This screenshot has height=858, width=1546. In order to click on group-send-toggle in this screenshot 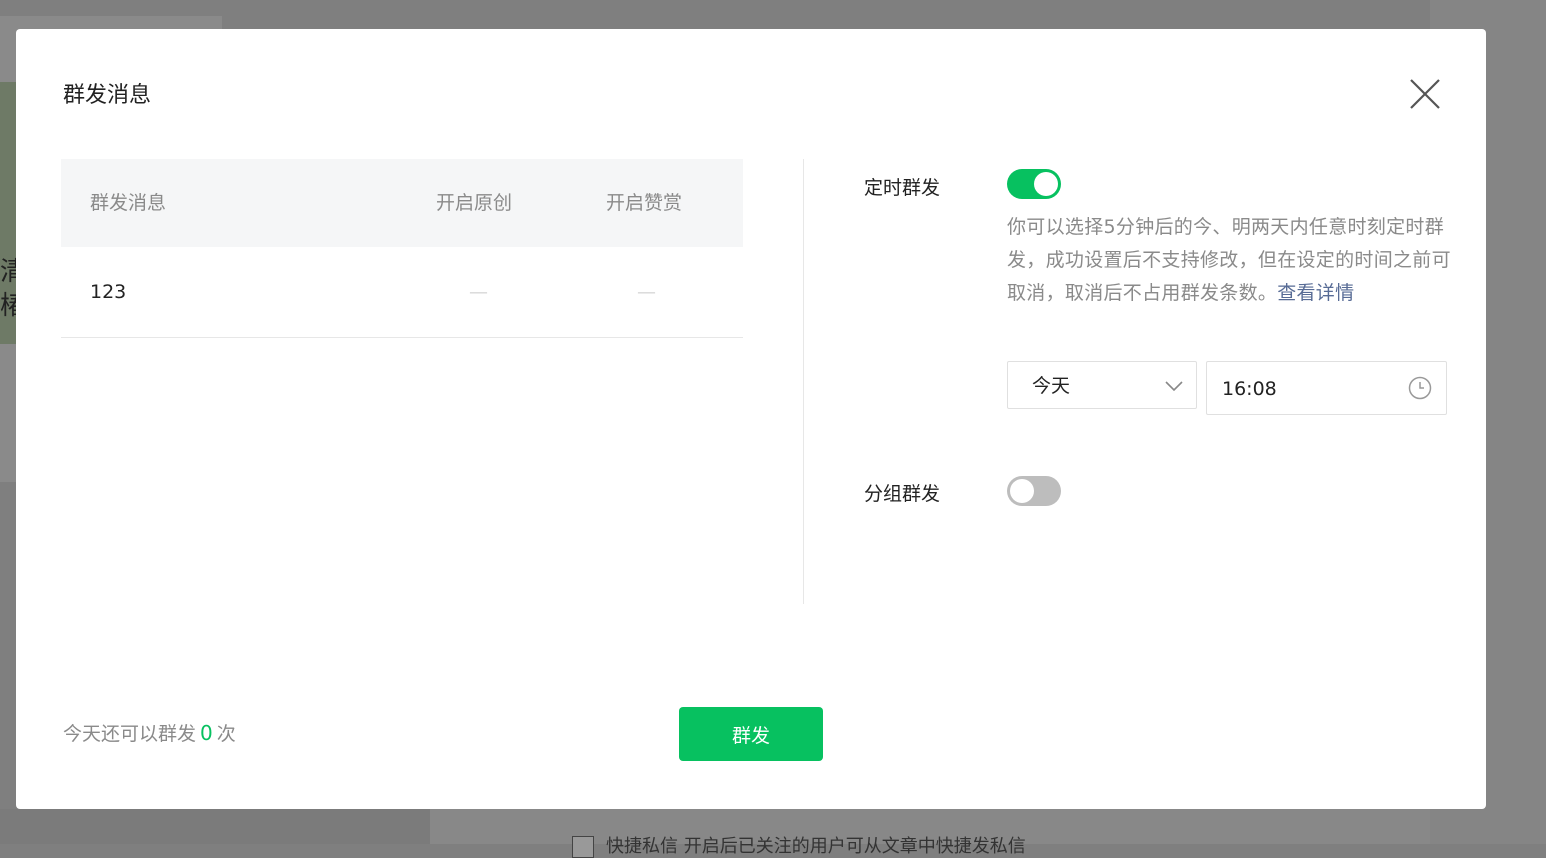, I will do `click(1034, 491)`.